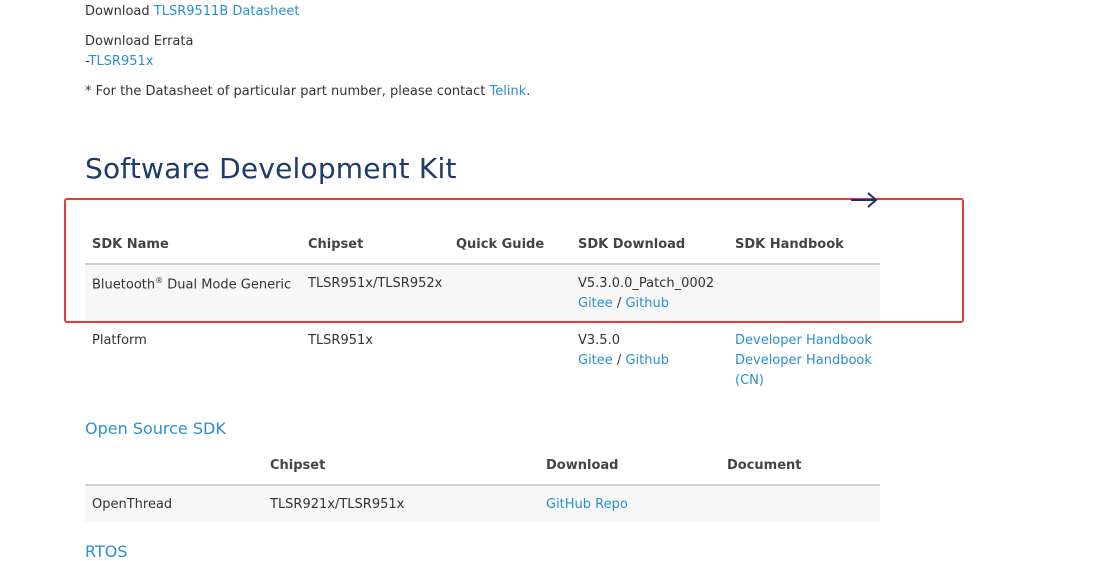 This screenshot has width=1108, height=561. I want to click on os-row-name: OpenThread, so click(132, 504).